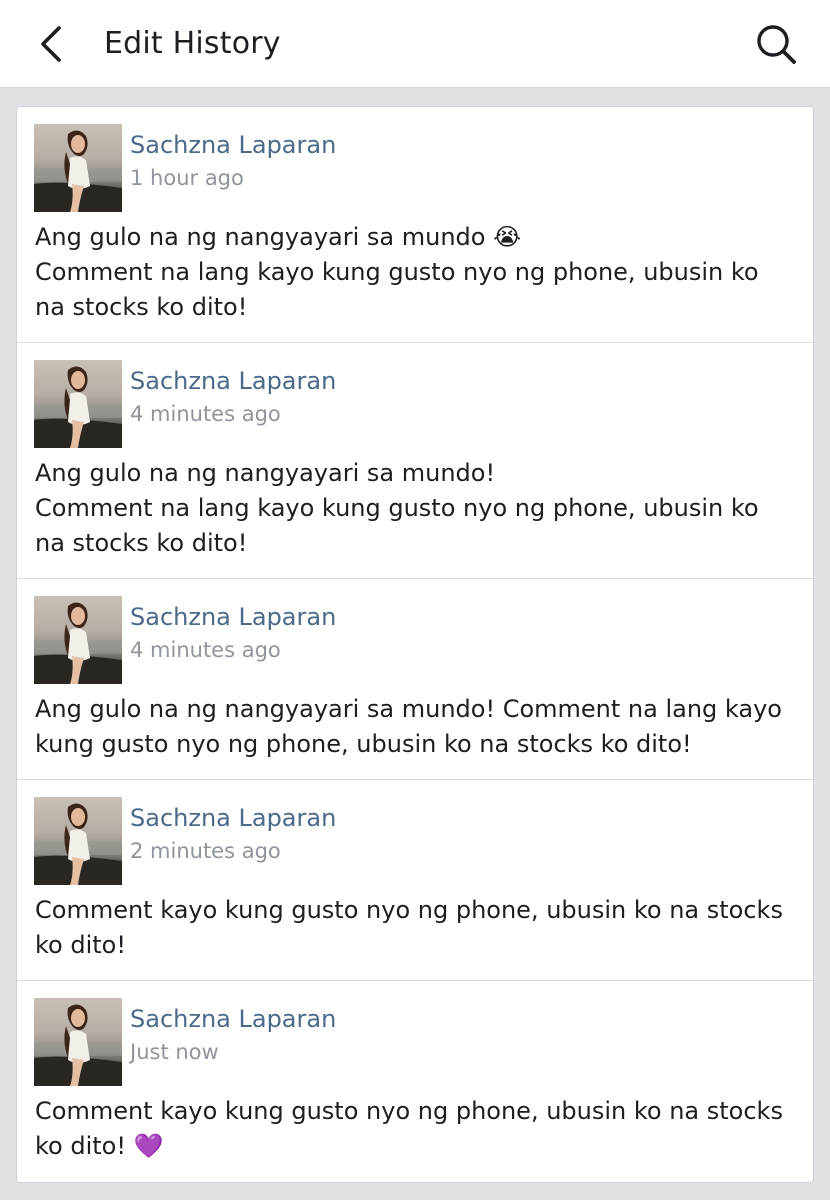 This screenshot has width=830, height=1200. I want to click on page-title: Edit History, so click(192, 43).